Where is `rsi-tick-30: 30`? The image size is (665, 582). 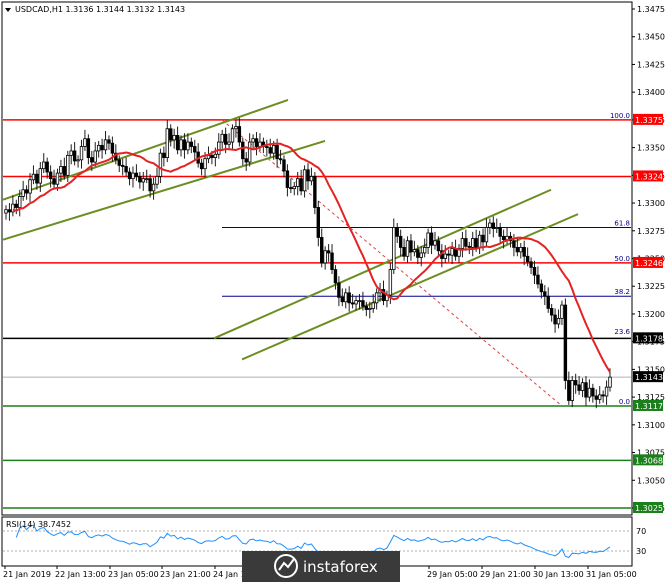
rsi-tick-30: 30 is located at coordinates (641, 551).